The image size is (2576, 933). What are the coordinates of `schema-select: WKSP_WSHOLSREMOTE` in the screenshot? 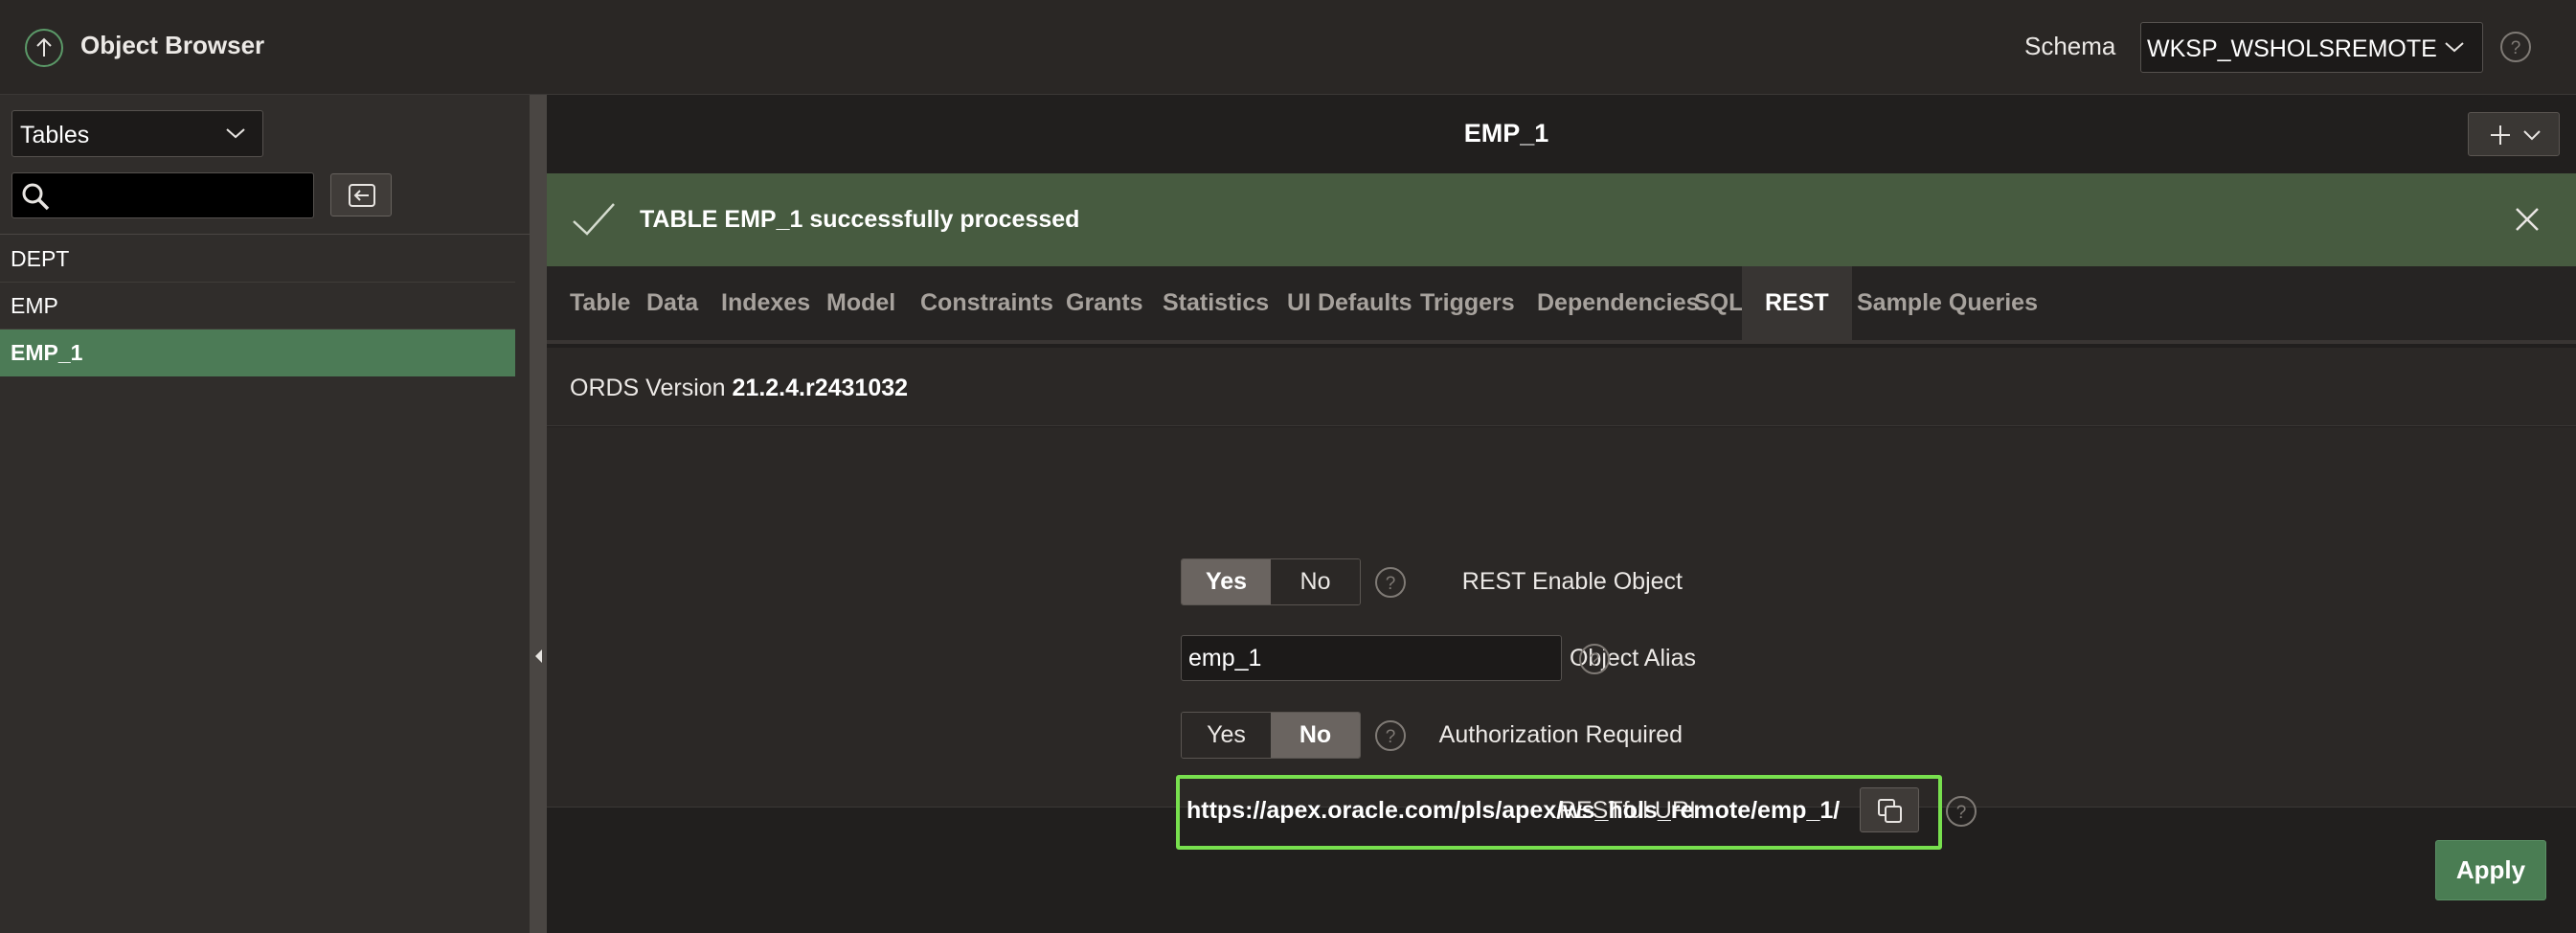 It's located at (2311, 47).